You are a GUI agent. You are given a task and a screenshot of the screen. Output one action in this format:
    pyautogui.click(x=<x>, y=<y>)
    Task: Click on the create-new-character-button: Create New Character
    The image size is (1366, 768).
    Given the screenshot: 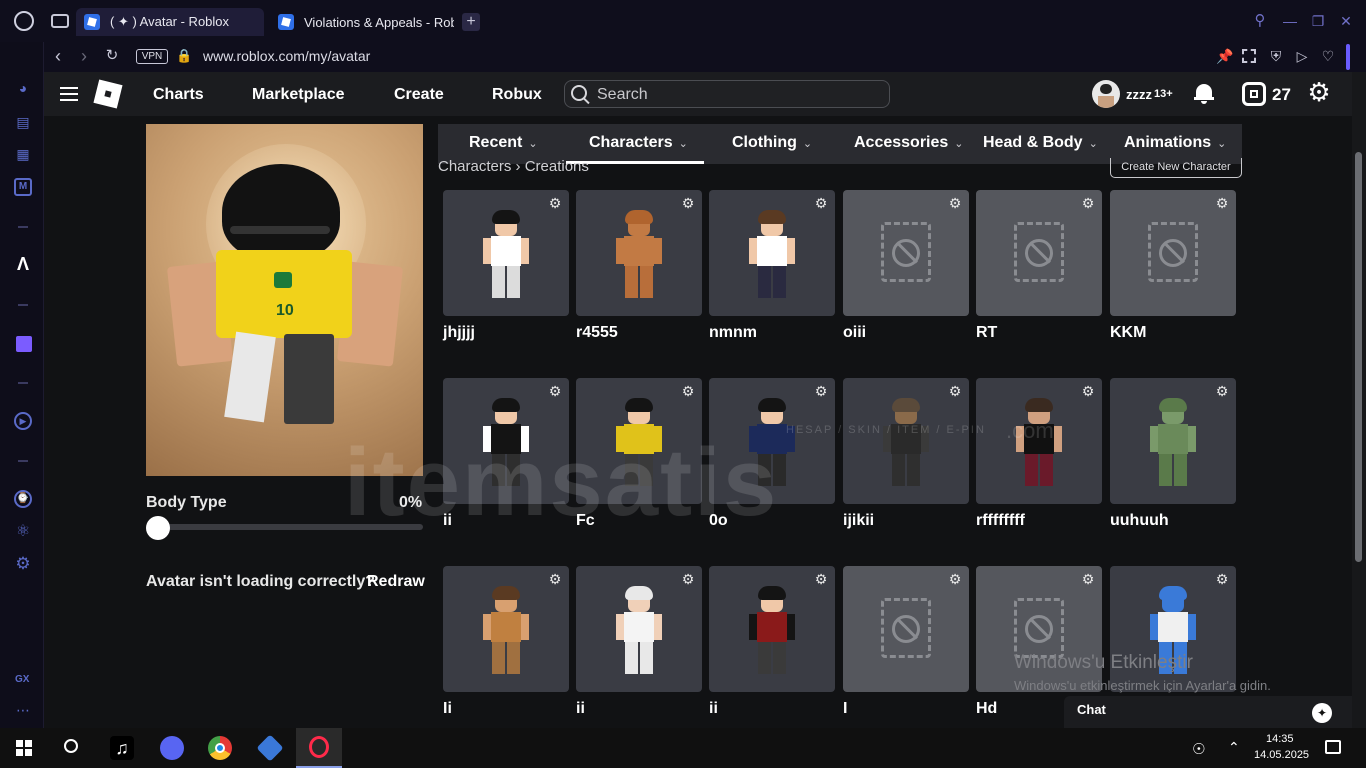 What is the action you would take?
    pyautogui.click(x=1176, y=168)
    